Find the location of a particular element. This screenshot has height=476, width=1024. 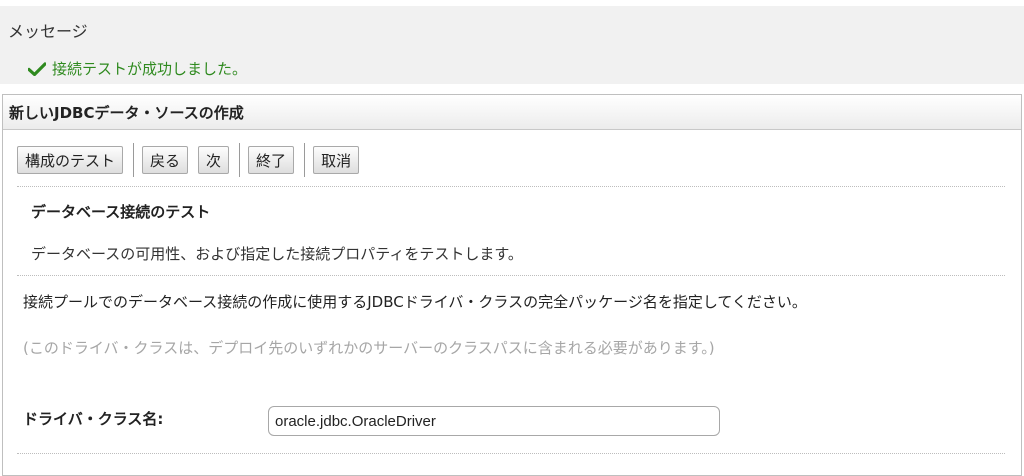

wizard-toolbar: 構成のテスト 戻る 次 終了 取消 is located at coordinates (188, 160).